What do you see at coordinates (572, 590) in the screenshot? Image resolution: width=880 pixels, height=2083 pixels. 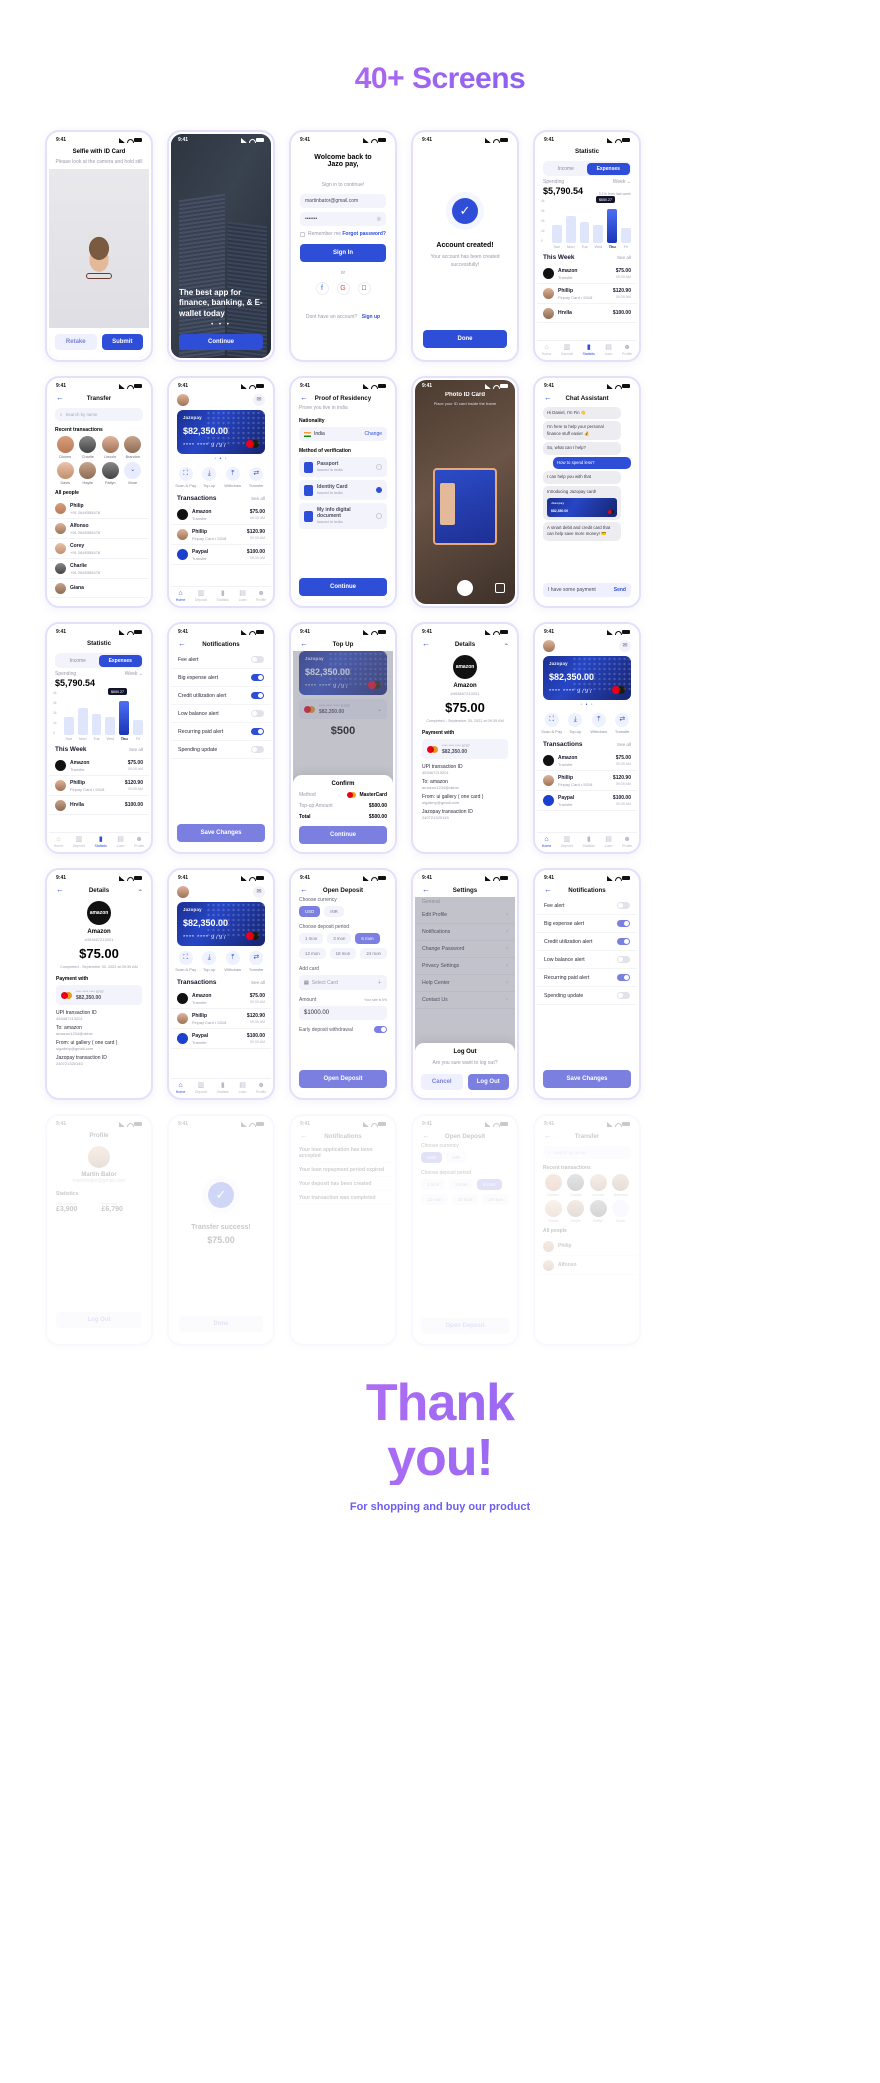 I see `chat-input: I have some payment` at bounding box center [572, 590].